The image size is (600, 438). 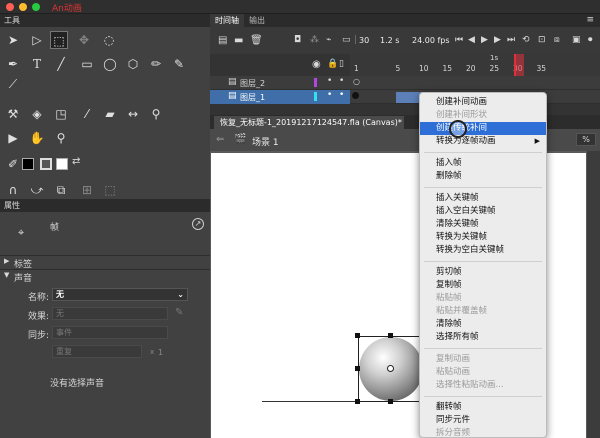 What do you see at coordinates (355, 95) in the screenshot?
I see `keyframe-icon` at bounding box center [355, 95].